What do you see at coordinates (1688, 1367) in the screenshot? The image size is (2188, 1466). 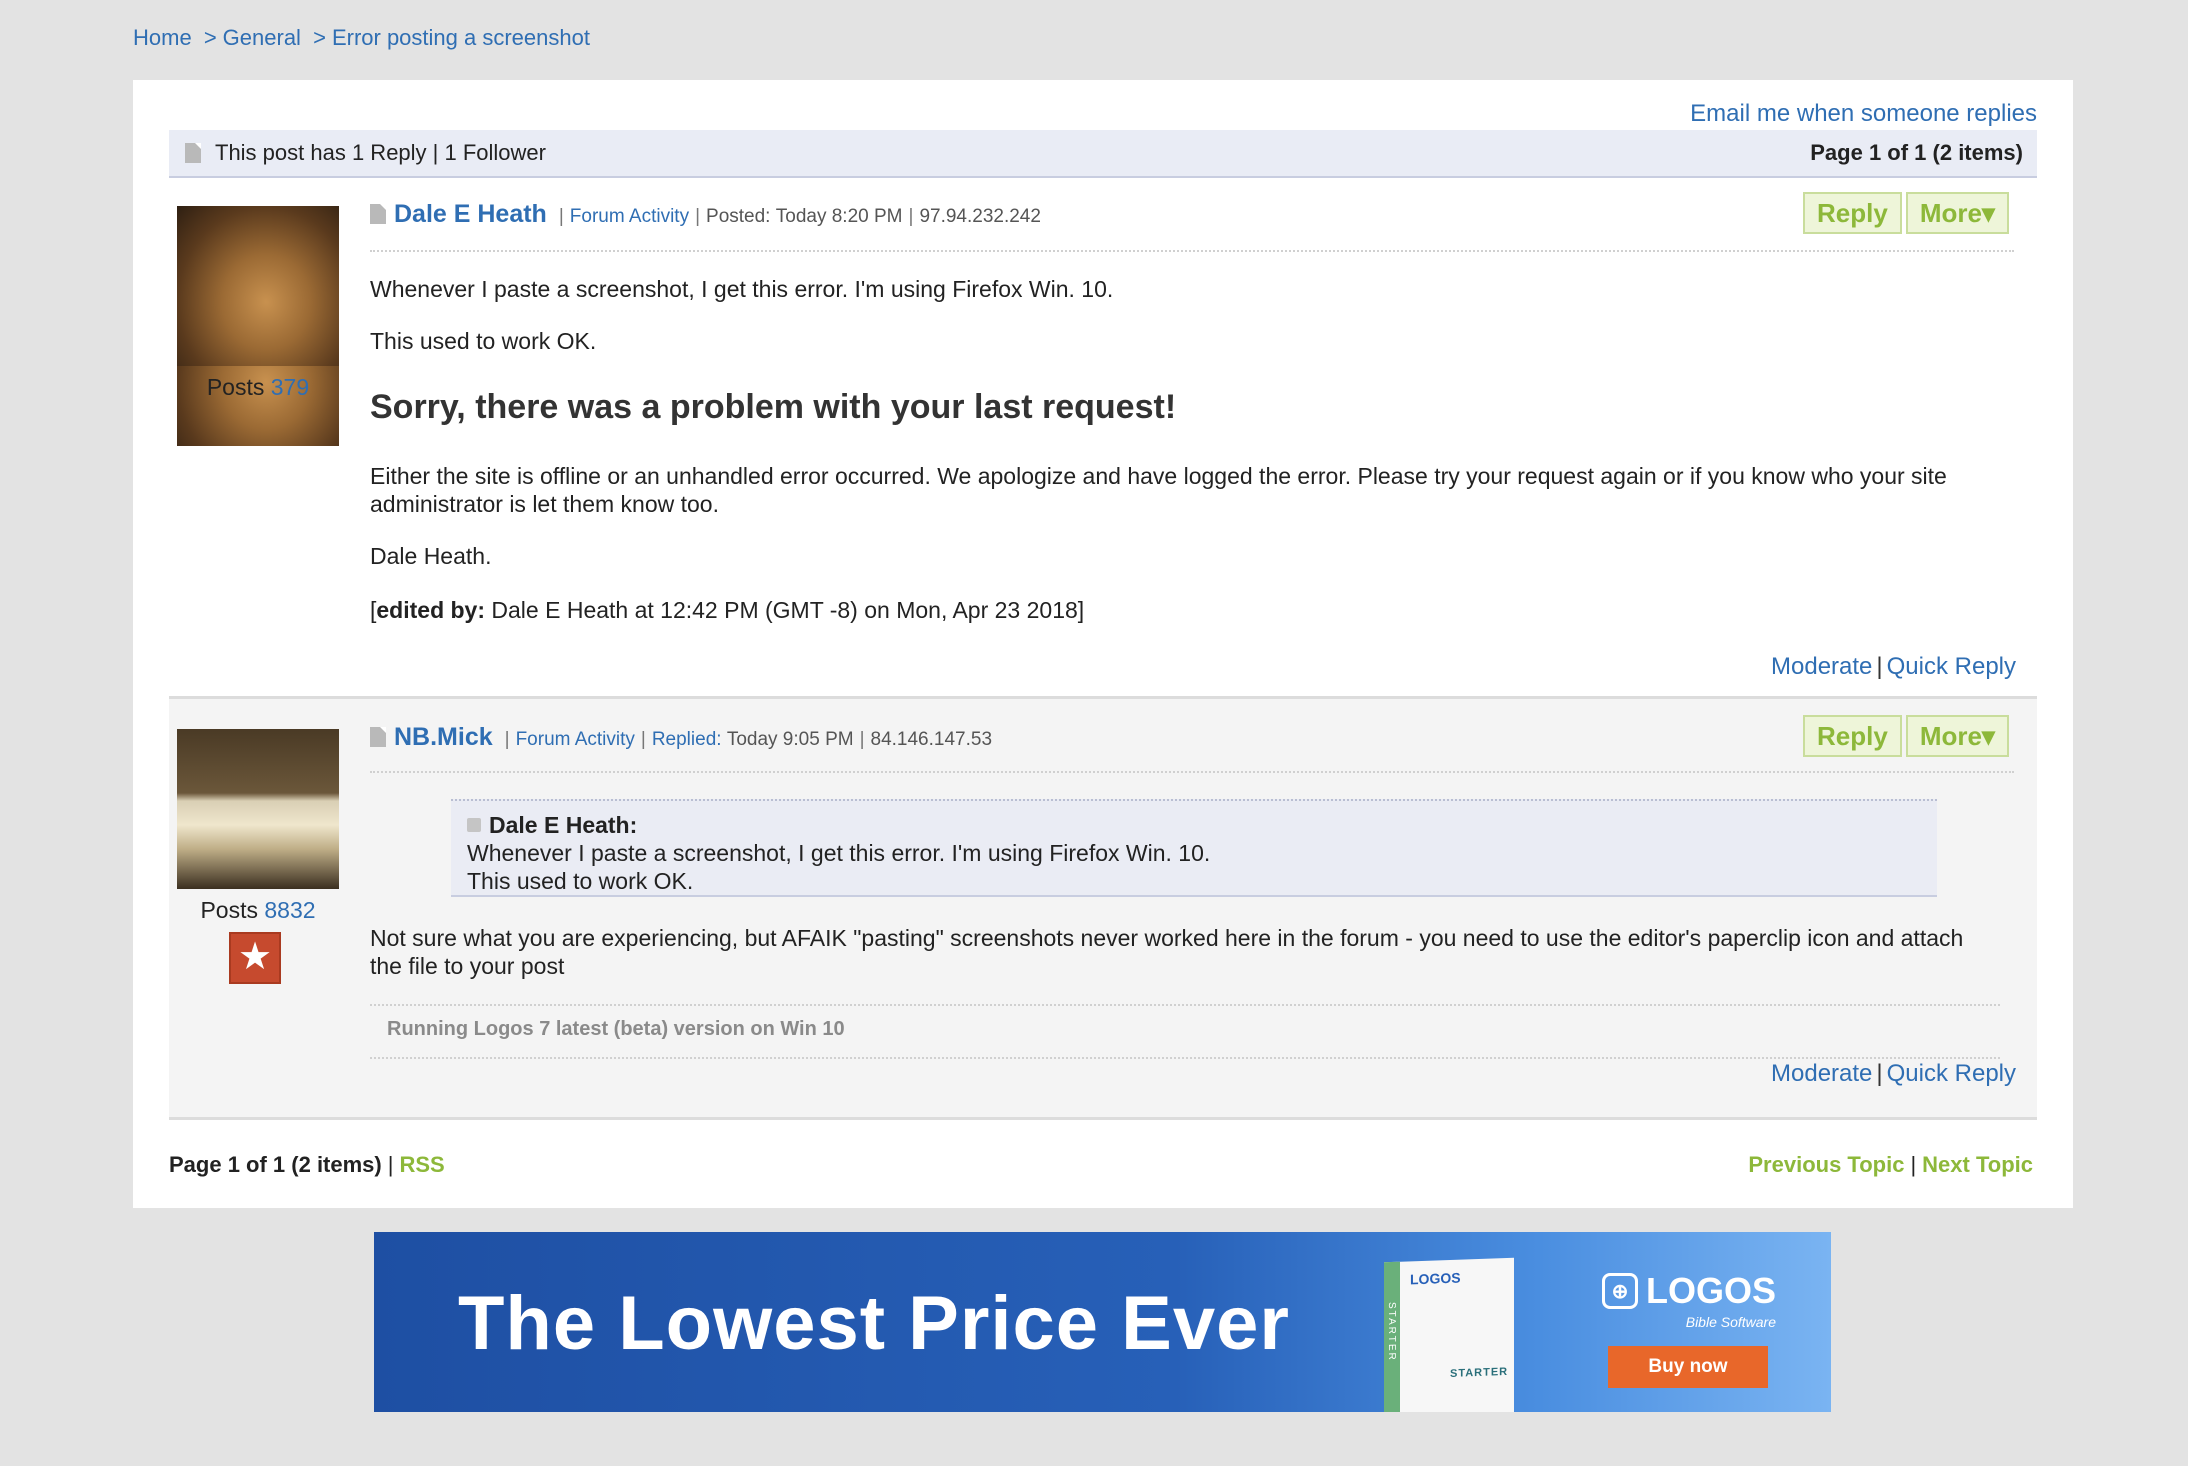 I see `buy-now-button: Buy now` at bounding box center [1688, 1367].